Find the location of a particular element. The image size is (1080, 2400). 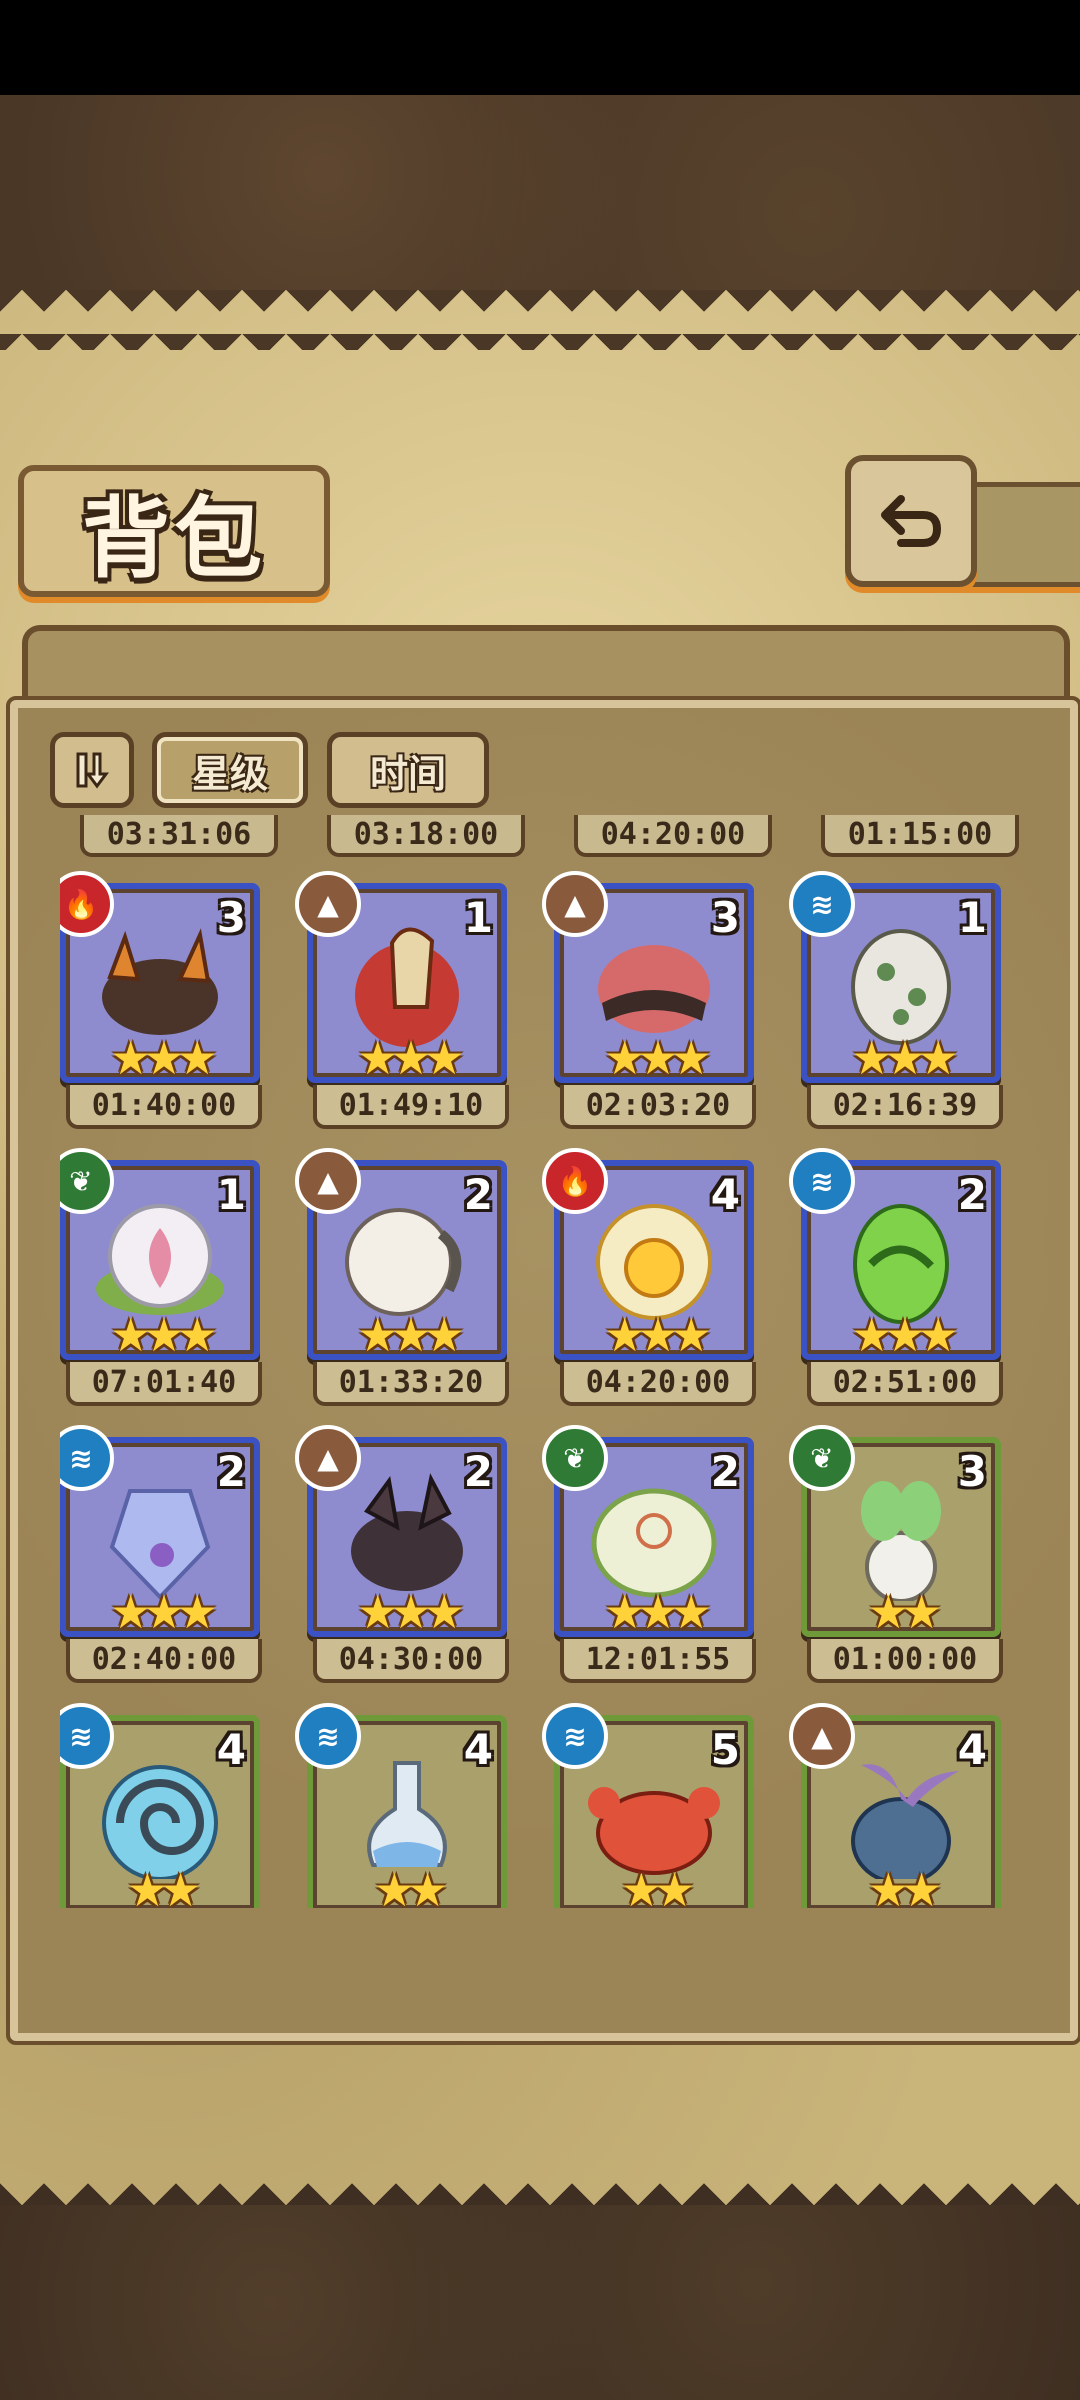

green-slime-egg-icon is located at coordinates (901, 1264).